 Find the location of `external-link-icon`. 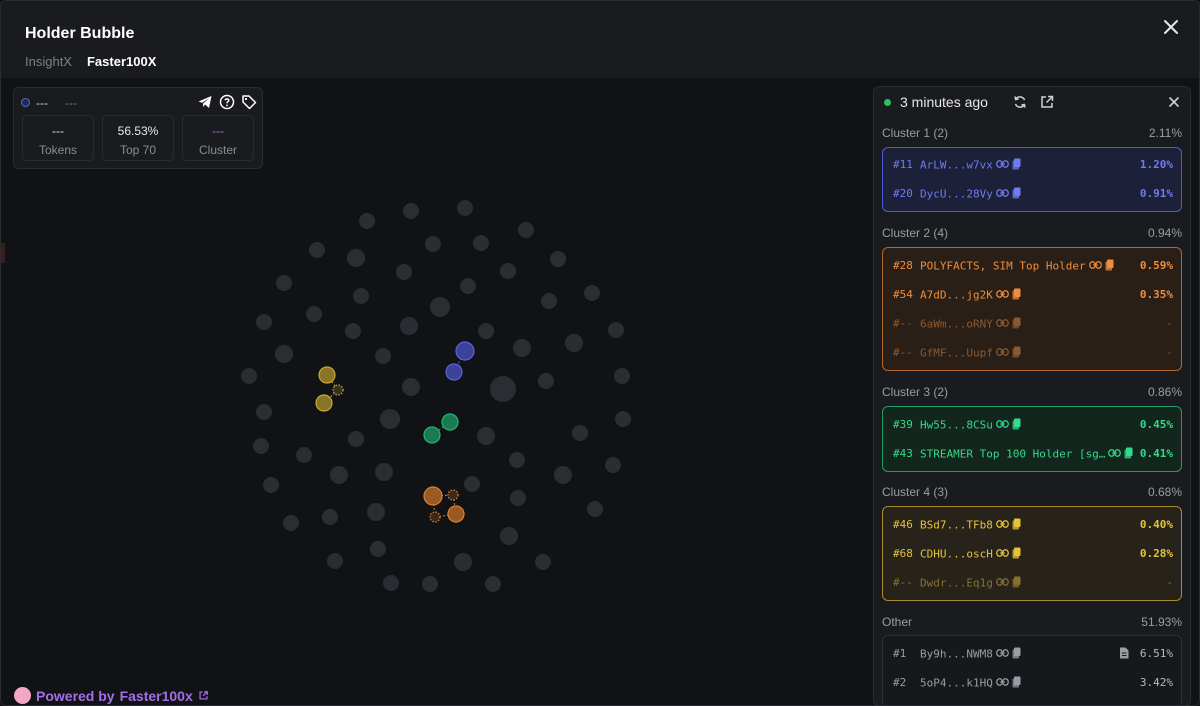

external-link-icon is located at coordinates (1047, 102).